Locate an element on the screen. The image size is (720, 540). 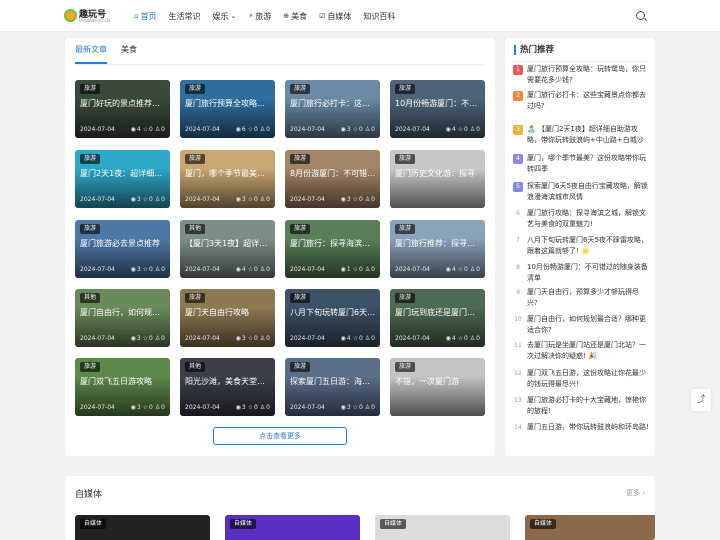
article-title: 厦门天自由行攻略 is located at coordinates (228, 313).